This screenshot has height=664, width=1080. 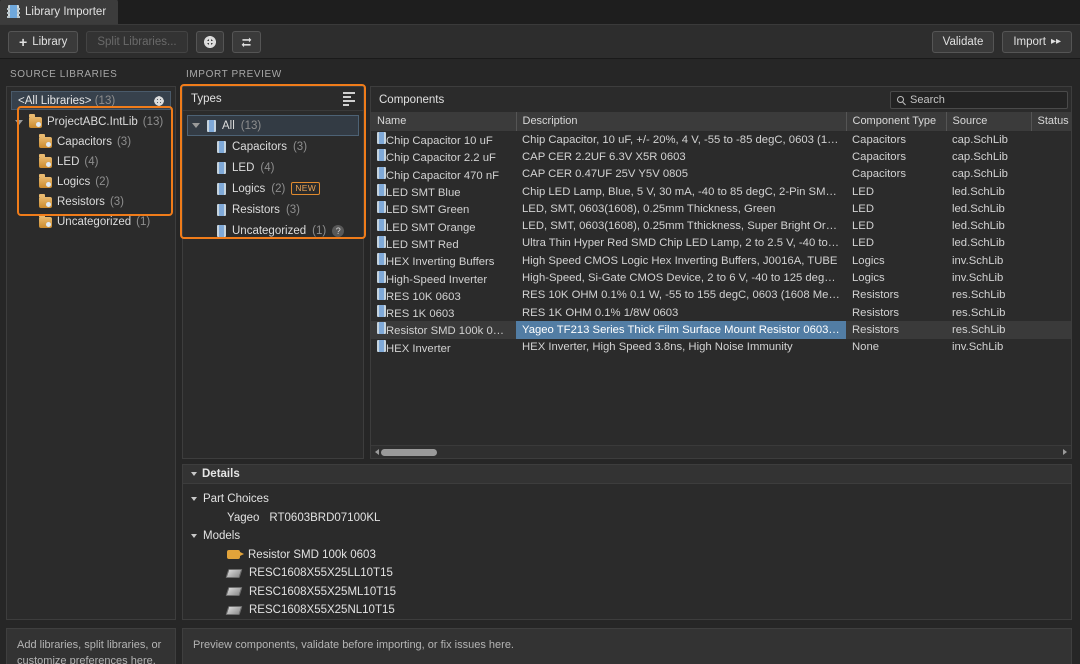 What do you see at coordinates (1029, 41) in the screenshot?
I see `import-label: Import` at bounding box center [1029, 41].